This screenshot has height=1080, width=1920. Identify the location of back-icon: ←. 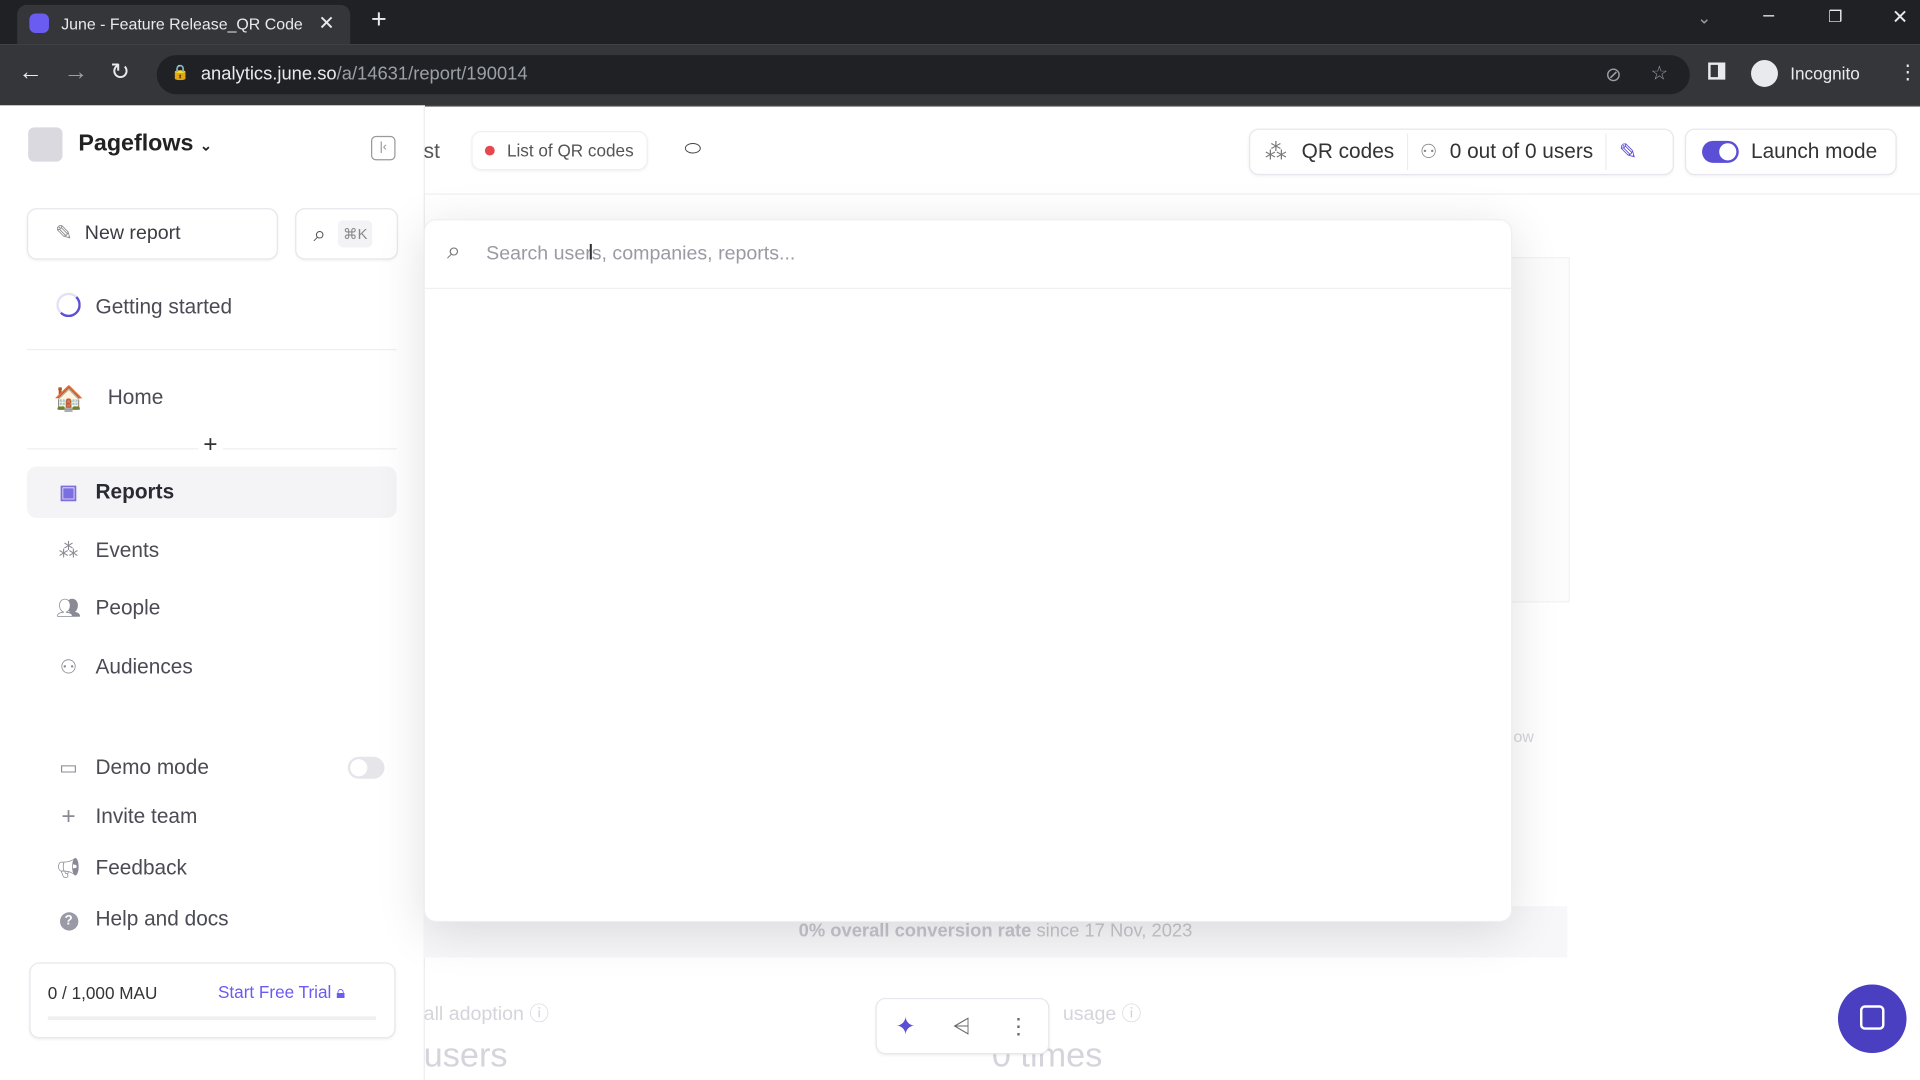
(30, 73).